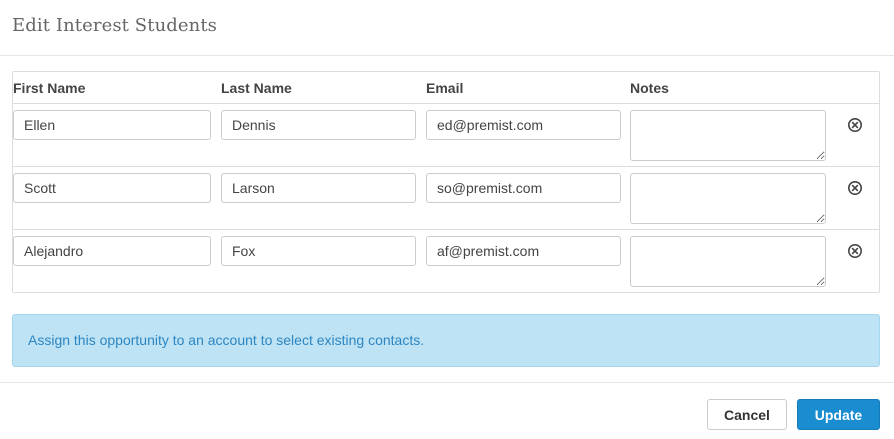 This screenshot has width=894, height=439. What do you see at coordinates (447, 28) in the screenshot?
I see `modal-header: Edit Interest Students` at bounding box center [447, 28].